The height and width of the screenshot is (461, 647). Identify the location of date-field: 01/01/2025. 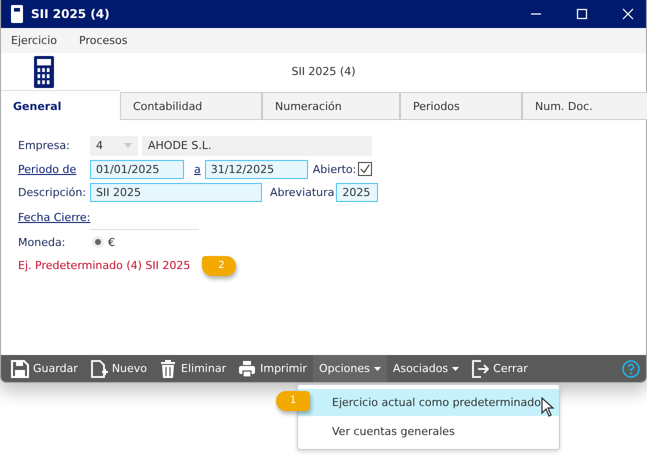
(137, 169).